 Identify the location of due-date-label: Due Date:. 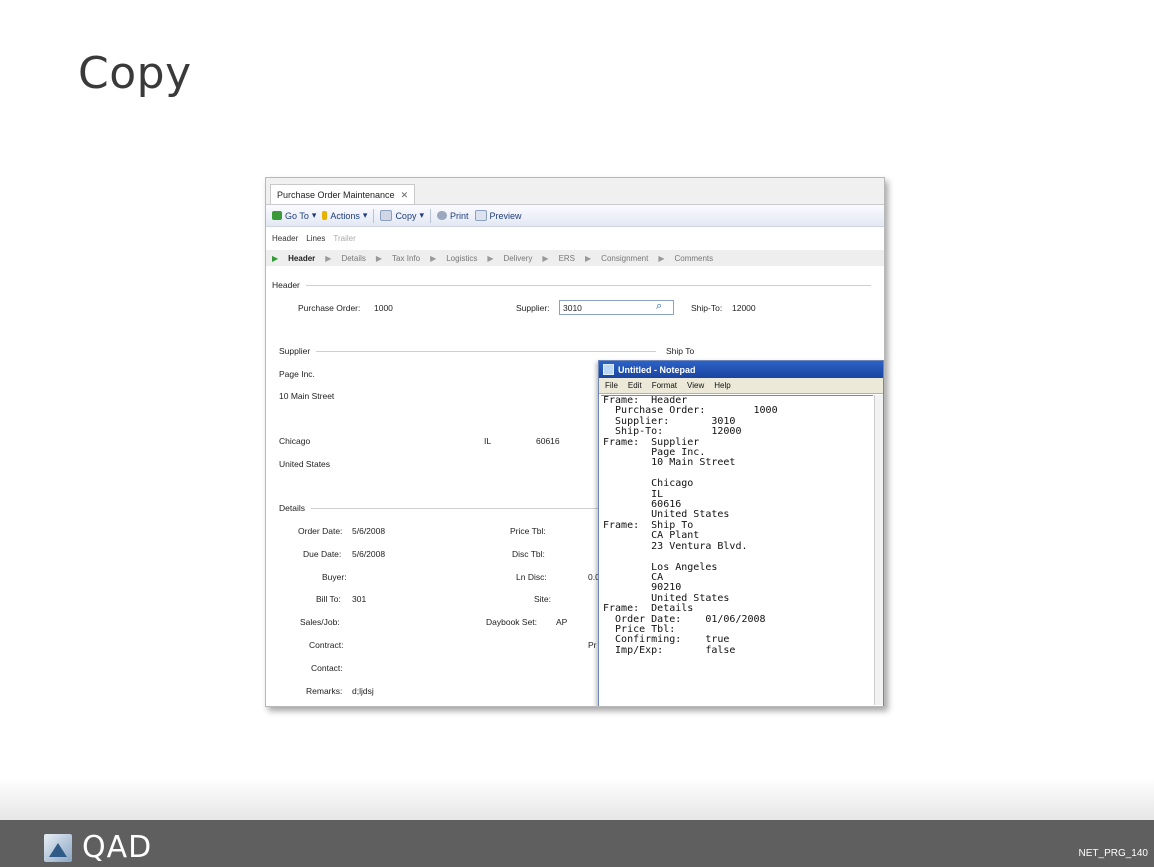
(322, 554).